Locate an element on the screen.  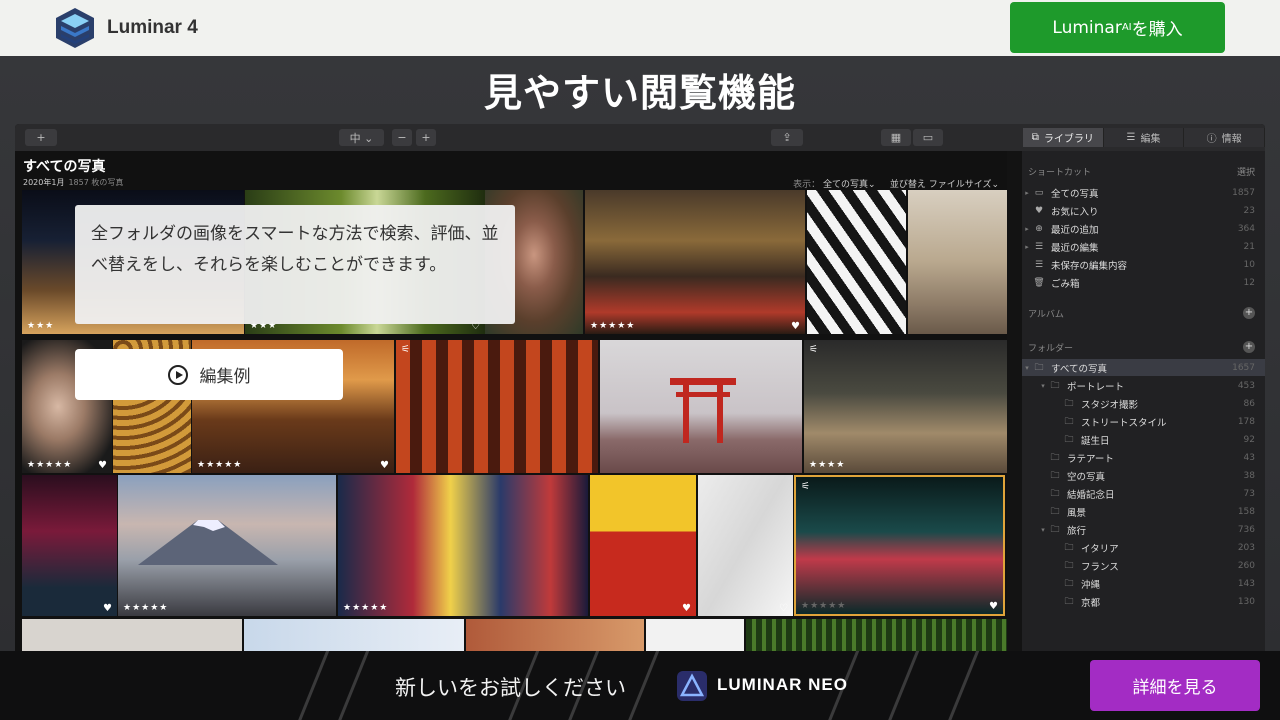
single-view-button: ▭ is located at coordinates (928, 137).